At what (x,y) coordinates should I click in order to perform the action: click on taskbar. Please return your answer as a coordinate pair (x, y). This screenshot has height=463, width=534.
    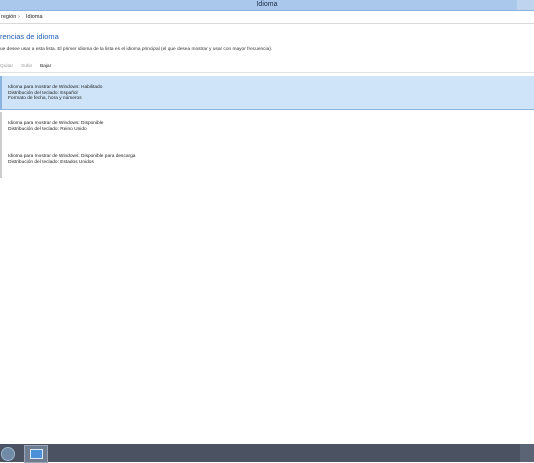
    Looking at the image, I should click on (267, 453).